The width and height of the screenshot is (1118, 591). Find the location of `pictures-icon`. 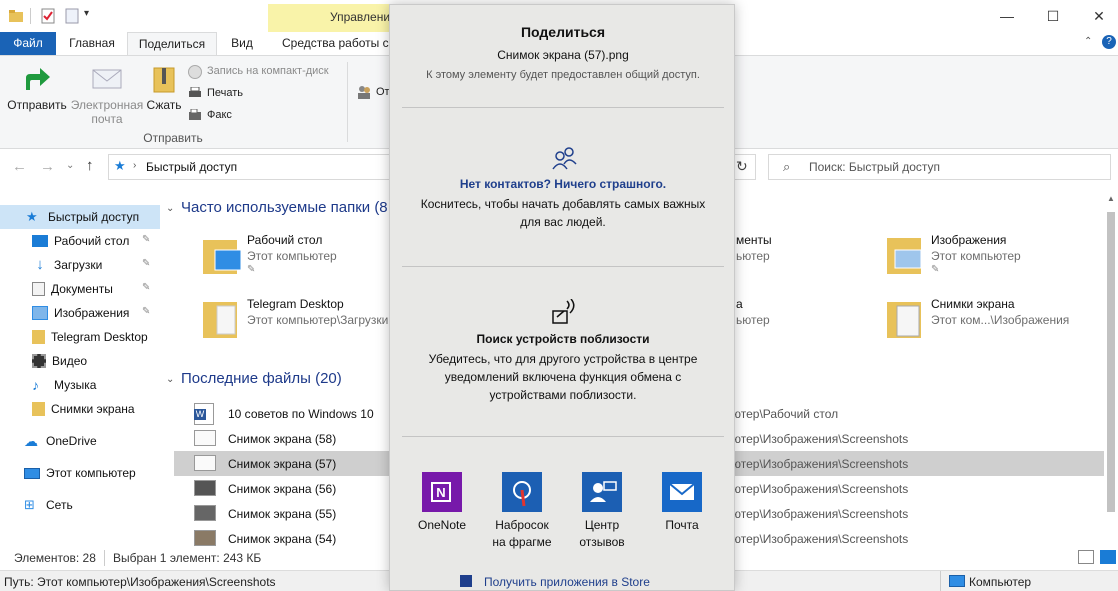

pictures-icon is located at coordinates (40, 313).